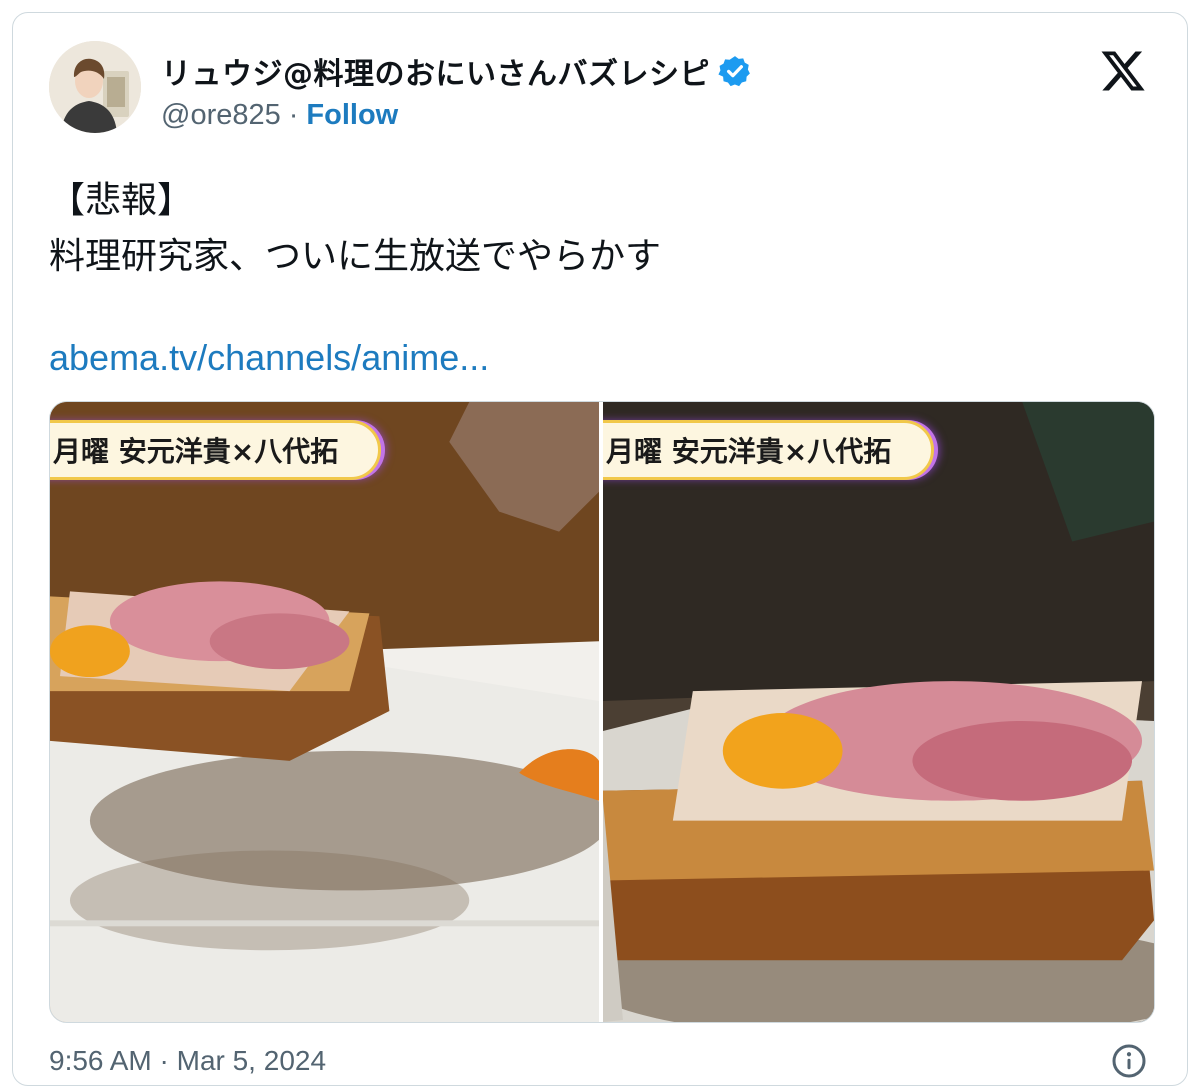  Describe the element at coordinates (769, 450) in the screenshot. I see `video-caption-right: 月曜 安元洋貴×八代拓` at that location.